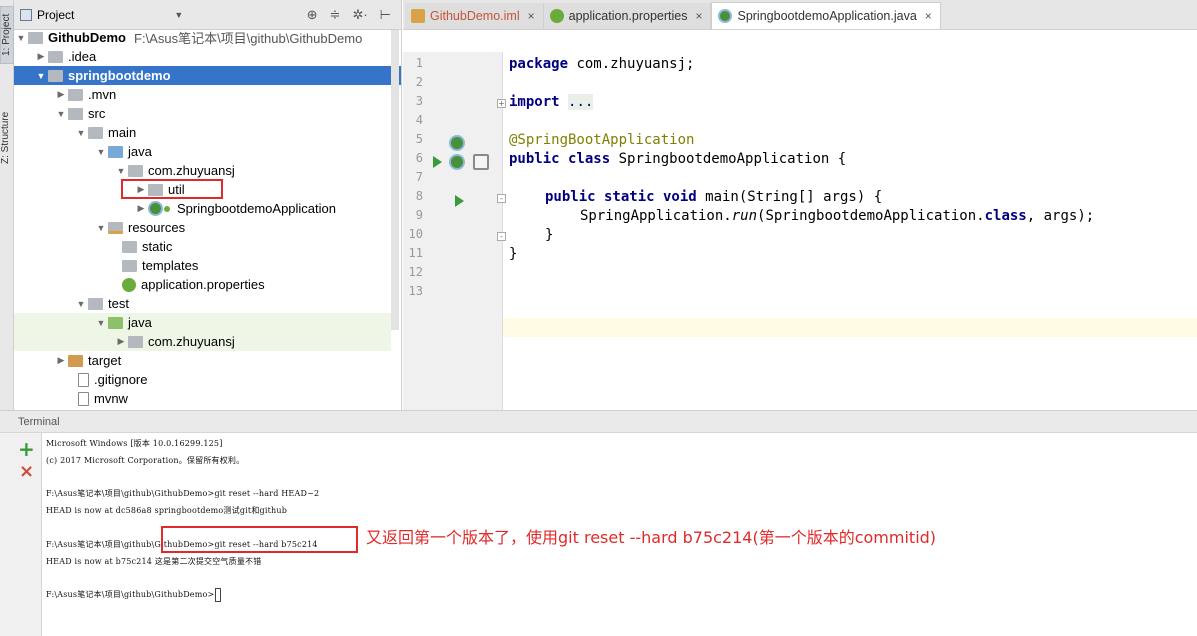 The image size is (1197, 636). Describe the element at coordinates (178, 15) in the screenshot. I see `chevron-down-icon: ▼` at that location.